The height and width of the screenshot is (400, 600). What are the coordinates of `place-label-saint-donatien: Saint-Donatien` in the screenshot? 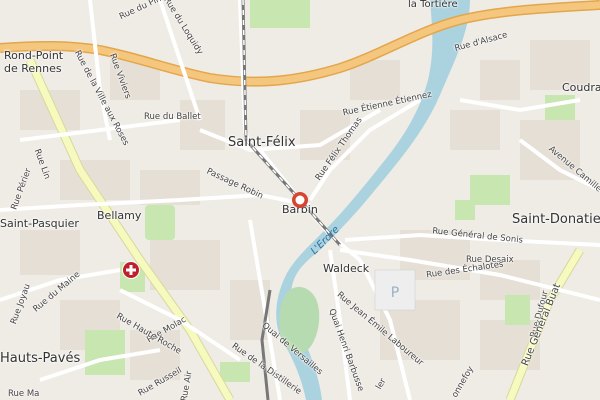 It's located at (556, 219).